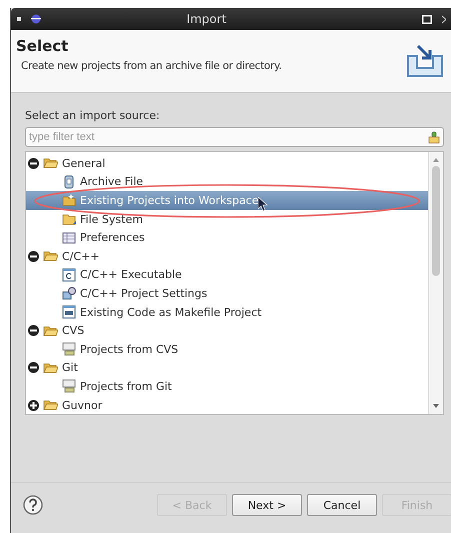 The image size is (451, 533). What do you see at coordinates (151, 66) in the screenshot?
I see `page-description: Create new projects from an archive file or directory.` at bounding box center [151, 66].